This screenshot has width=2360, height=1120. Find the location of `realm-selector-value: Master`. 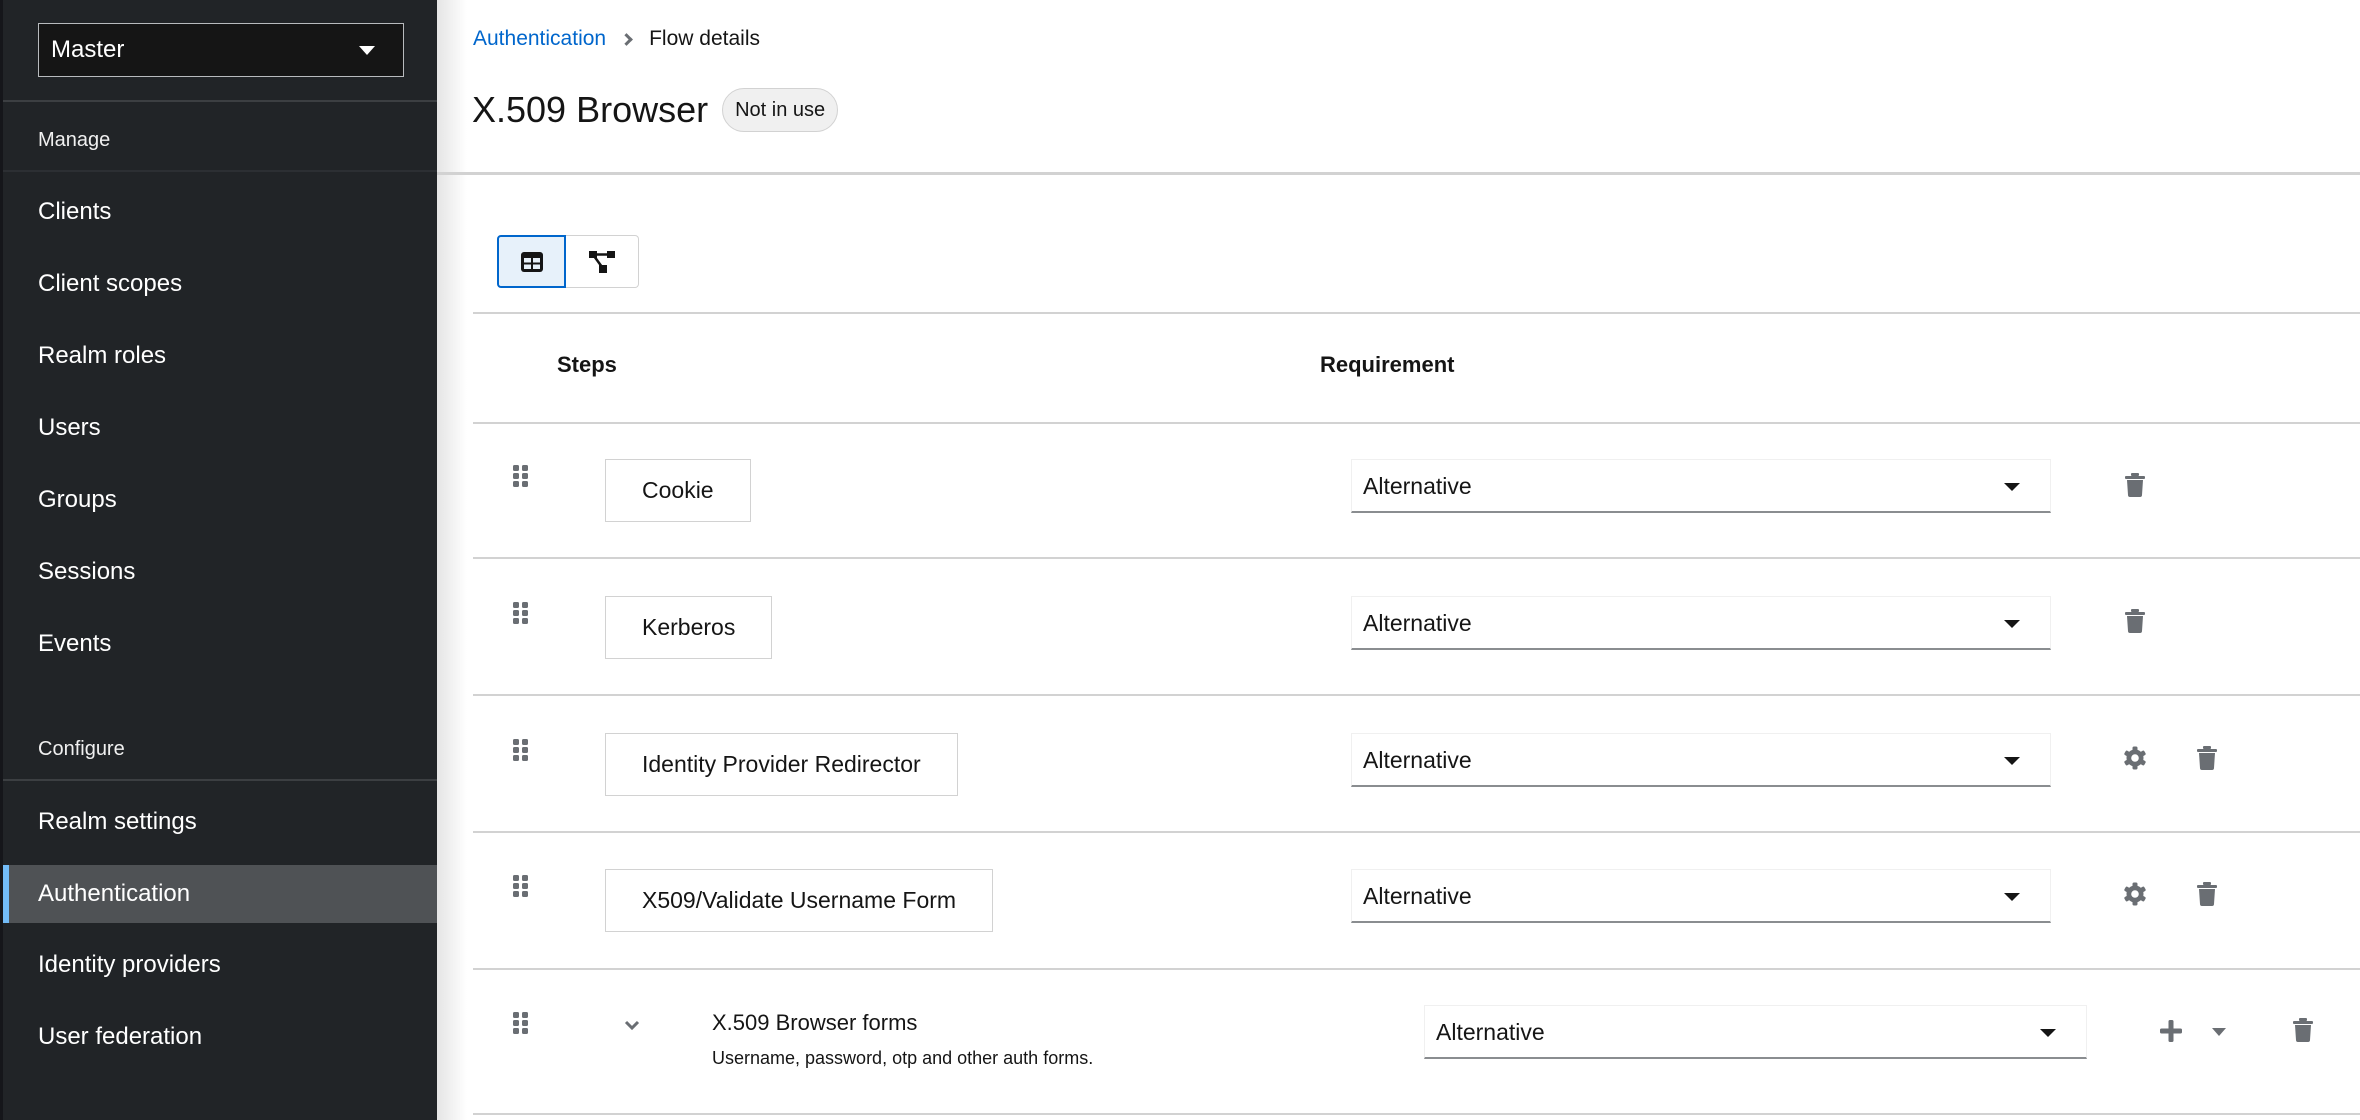

realm-selector-value: Master is located at coordinates (88, 49).